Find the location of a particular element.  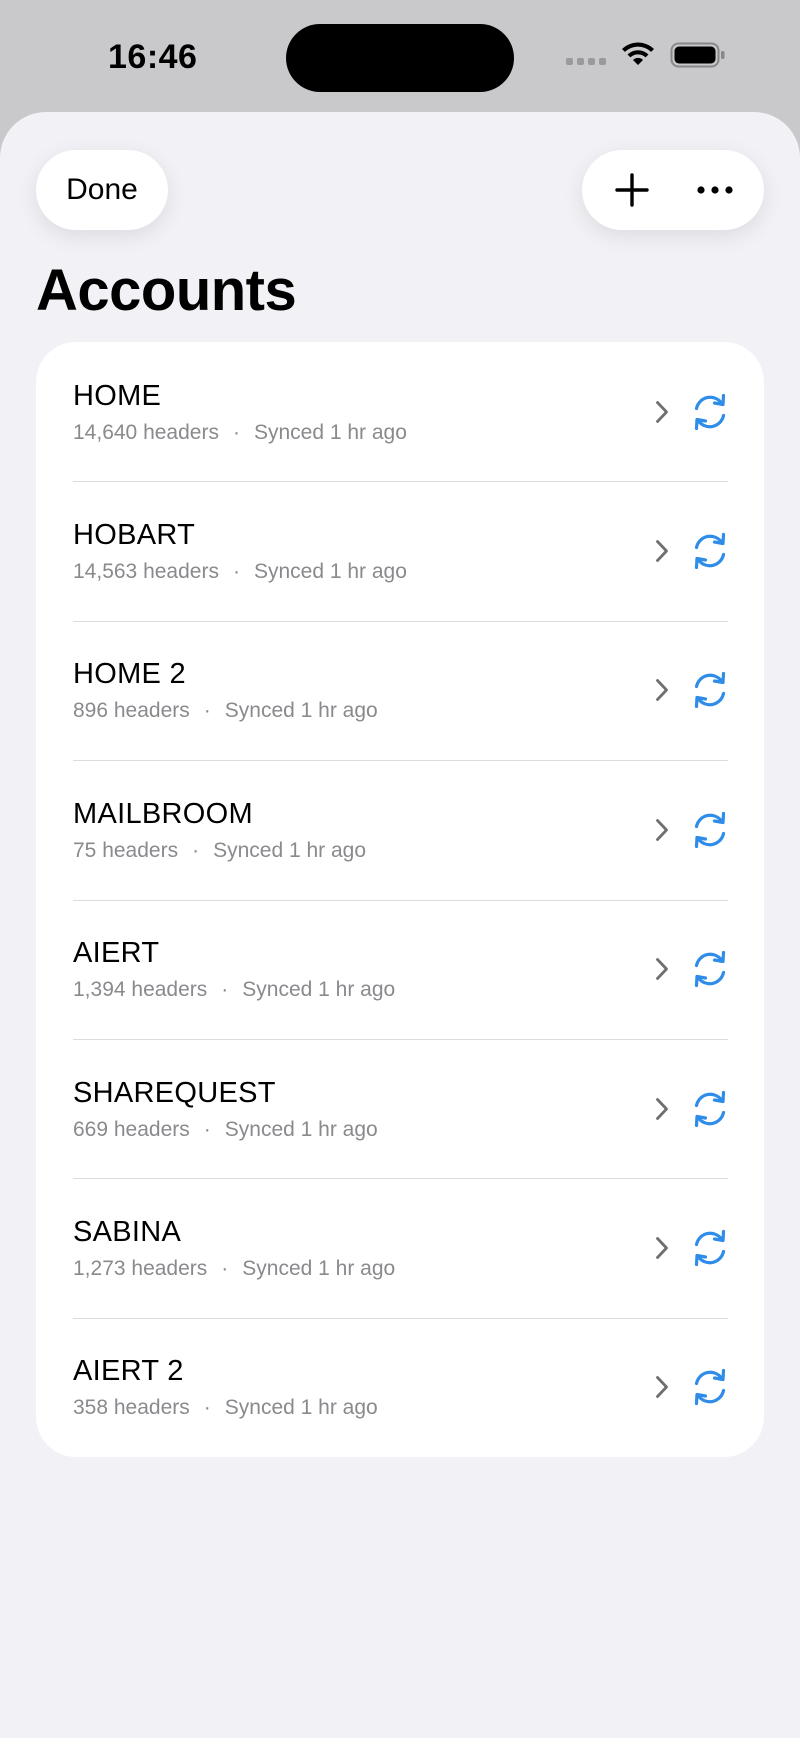

account-name: AIERT 2 is located at coordinates (128, 1371).